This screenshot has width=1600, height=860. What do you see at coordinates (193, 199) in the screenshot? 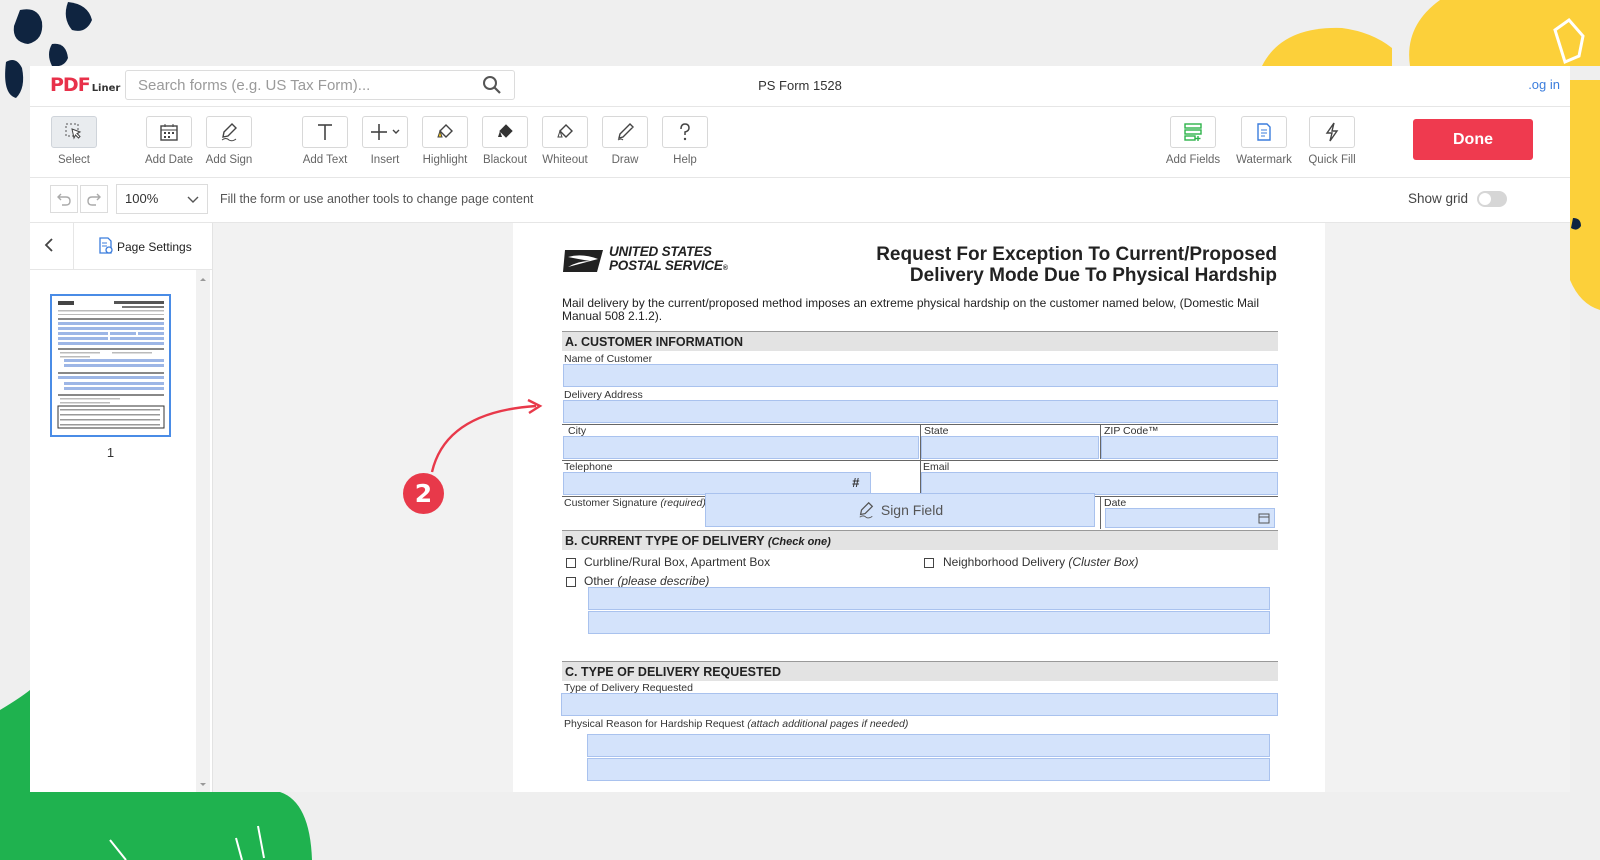
I see `chevron-down-icon` at bounding box center [193, 199].